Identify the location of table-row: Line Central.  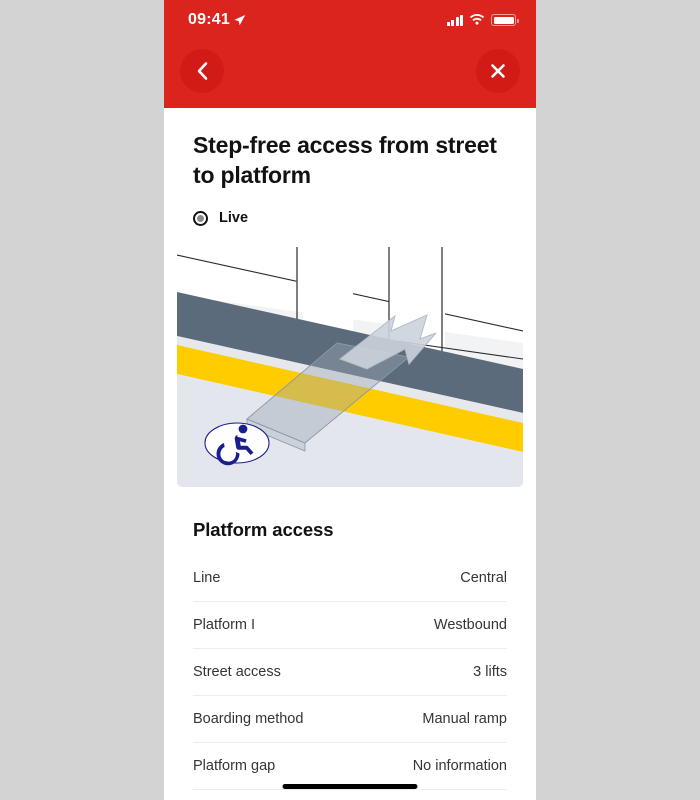
(350, 578).